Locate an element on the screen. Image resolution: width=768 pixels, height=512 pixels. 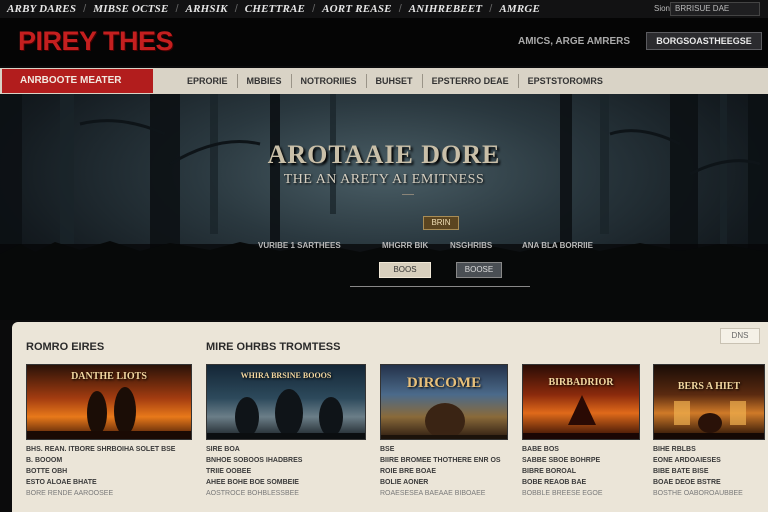
game-info-line: SIRE BOA is located at coordinates (223, 449).